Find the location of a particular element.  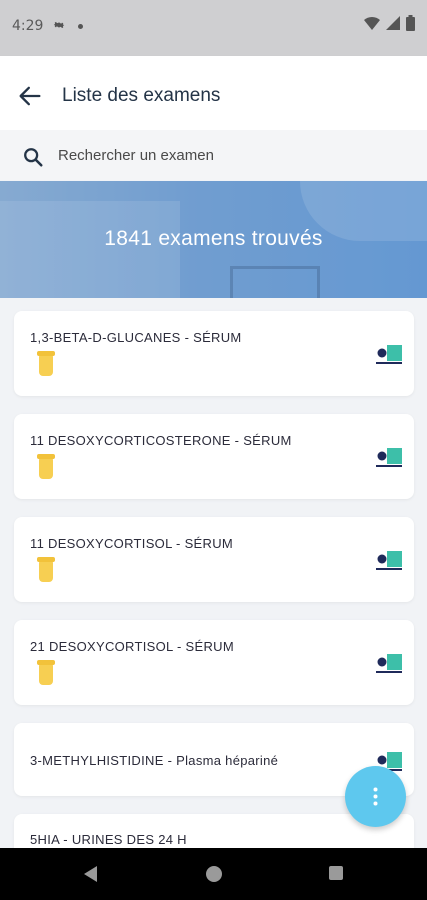

nav-home-icon is located at coordinates (214, 874).